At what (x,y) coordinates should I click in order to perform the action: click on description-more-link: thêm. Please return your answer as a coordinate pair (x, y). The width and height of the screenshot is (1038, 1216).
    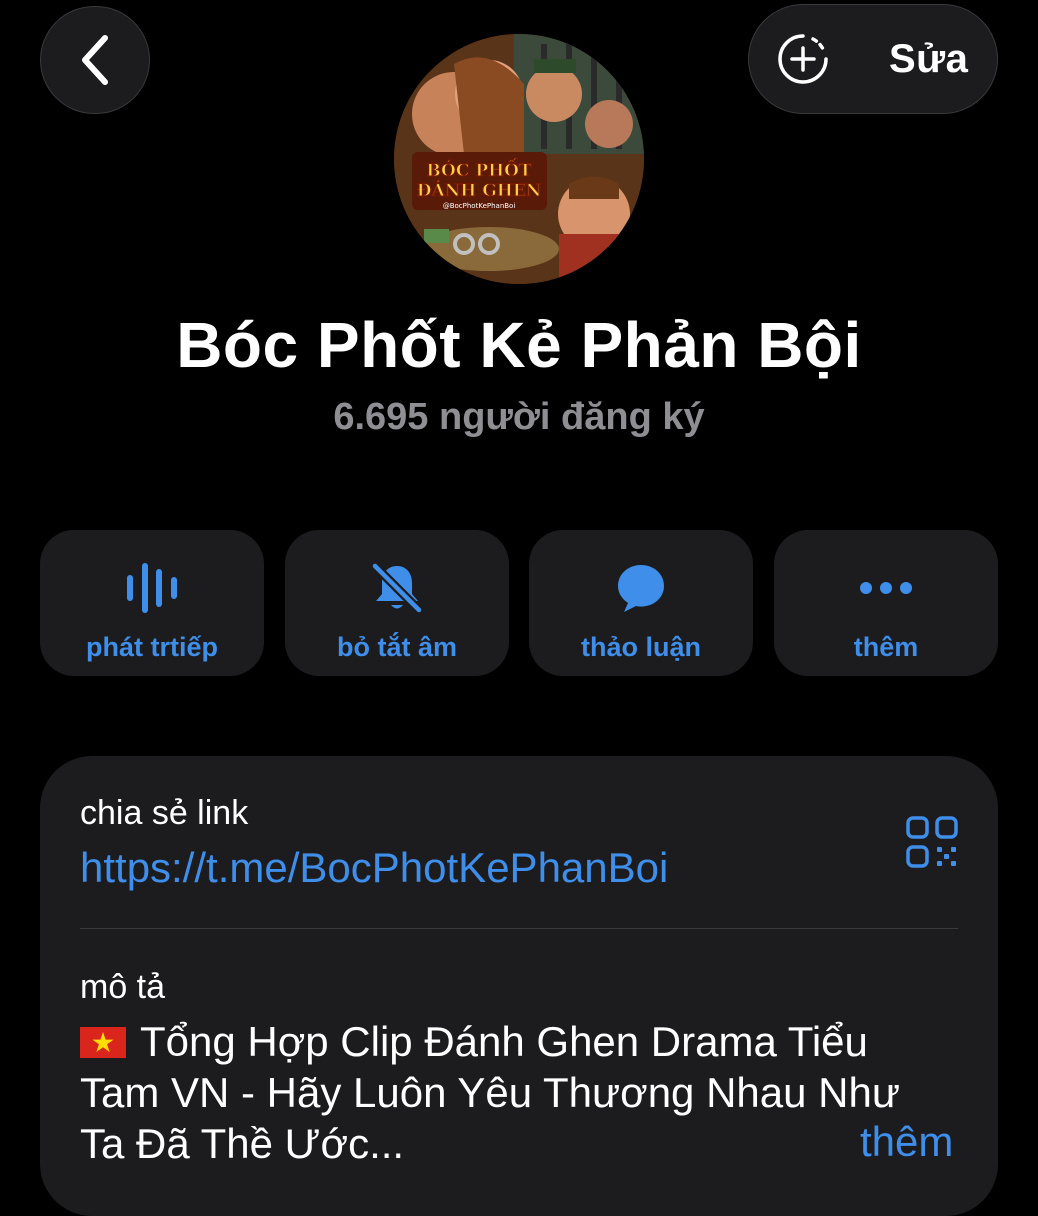
    Looking at the image, I should click on (906, 1142).